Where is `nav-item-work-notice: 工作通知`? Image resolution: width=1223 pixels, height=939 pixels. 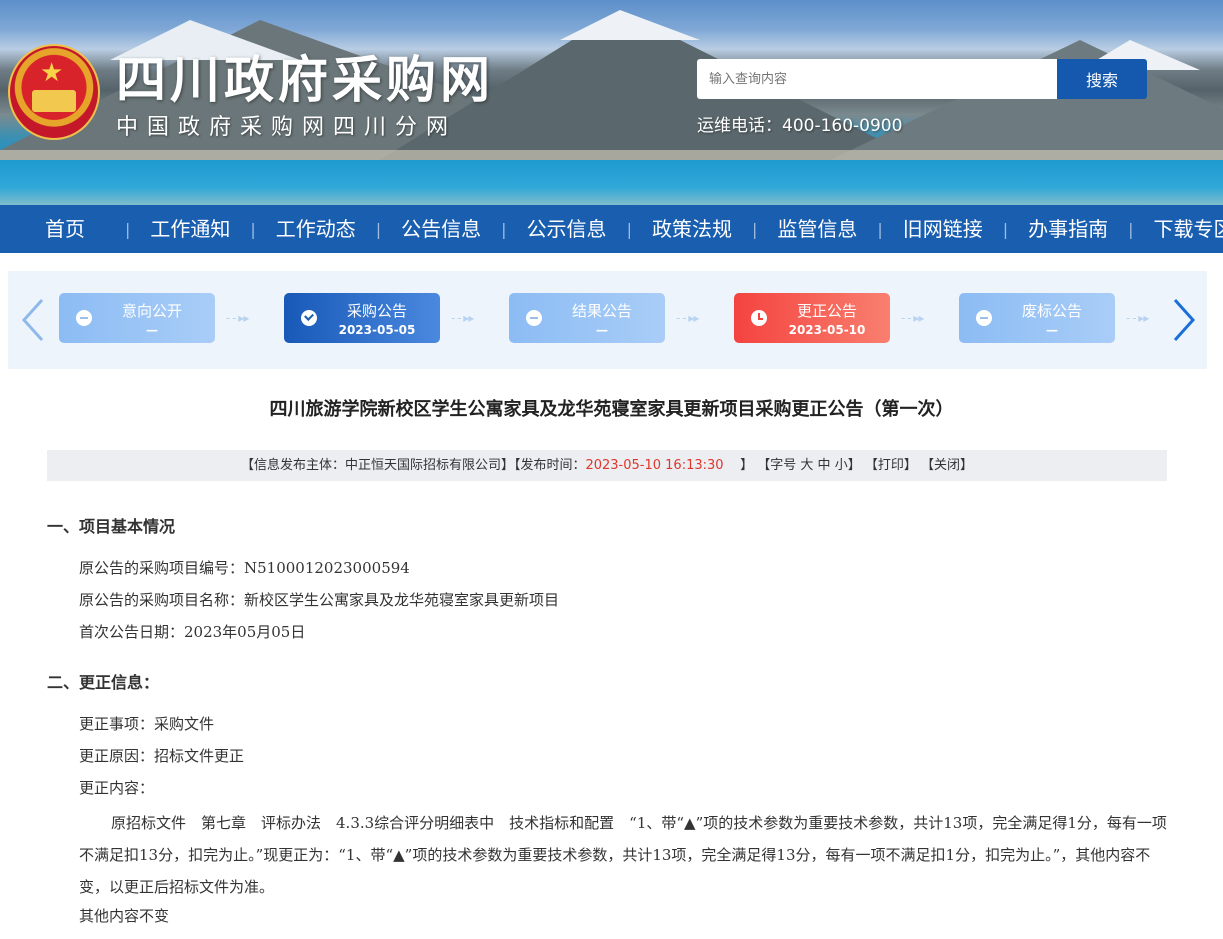
nav-item-work-notice: 工作通知 is located at coordinates (190, 229).